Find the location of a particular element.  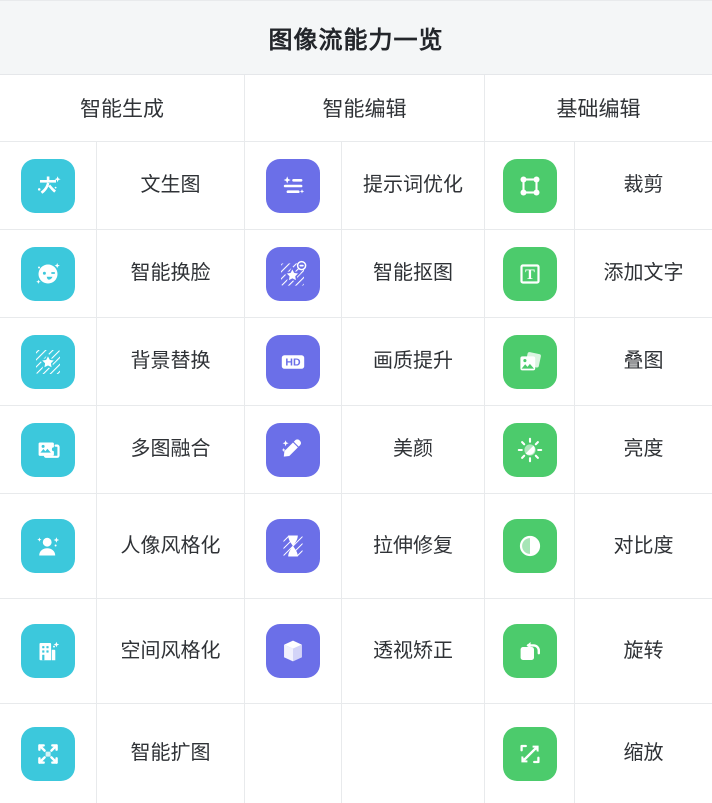

capability-label: 美颜 is located at coordinates (413, 449).